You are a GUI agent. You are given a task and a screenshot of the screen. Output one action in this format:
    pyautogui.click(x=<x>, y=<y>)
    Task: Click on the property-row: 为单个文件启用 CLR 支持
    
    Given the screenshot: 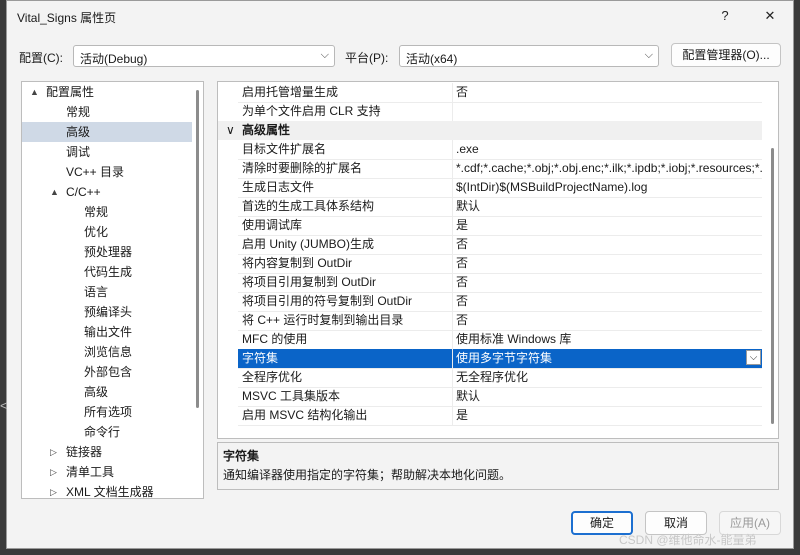 What is the action you would take?
    pyautogui.click(x=500, y=112)
    